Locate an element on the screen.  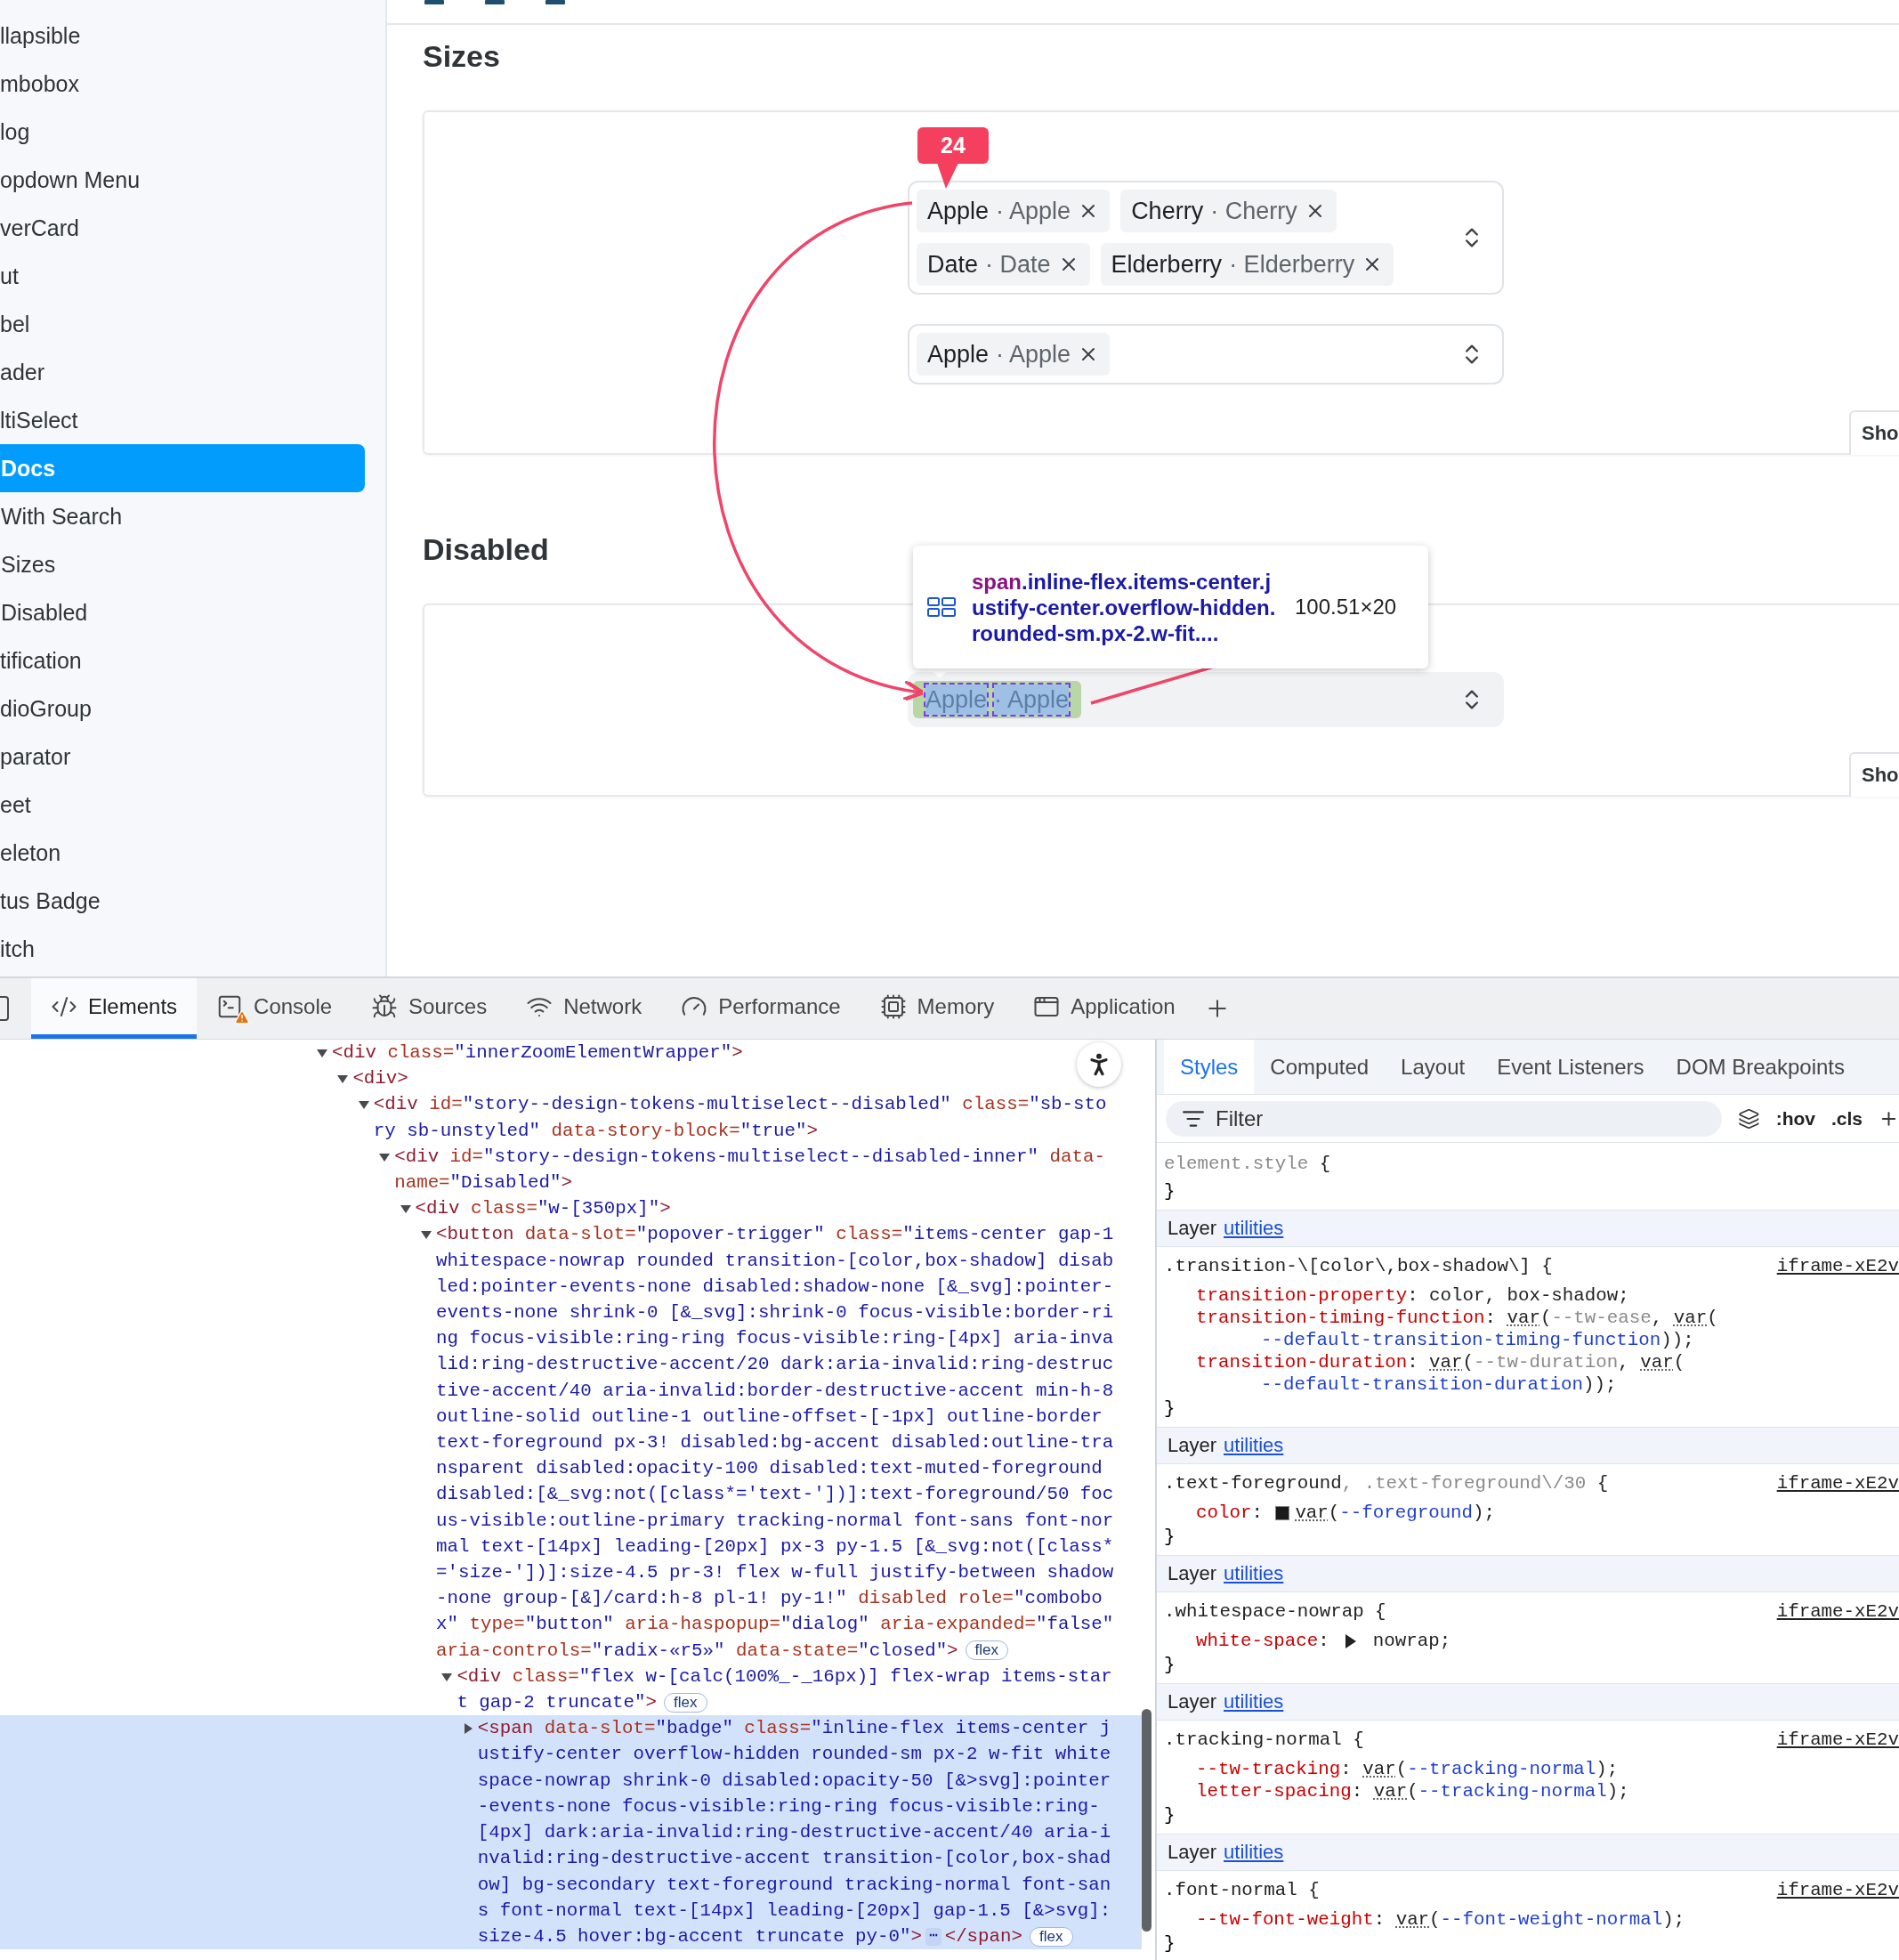
dom-node-row: <div id="story--design-tokens-multiselect--disabled-inner" data- name="Disabled"> is located at coordinates (571, 1169).